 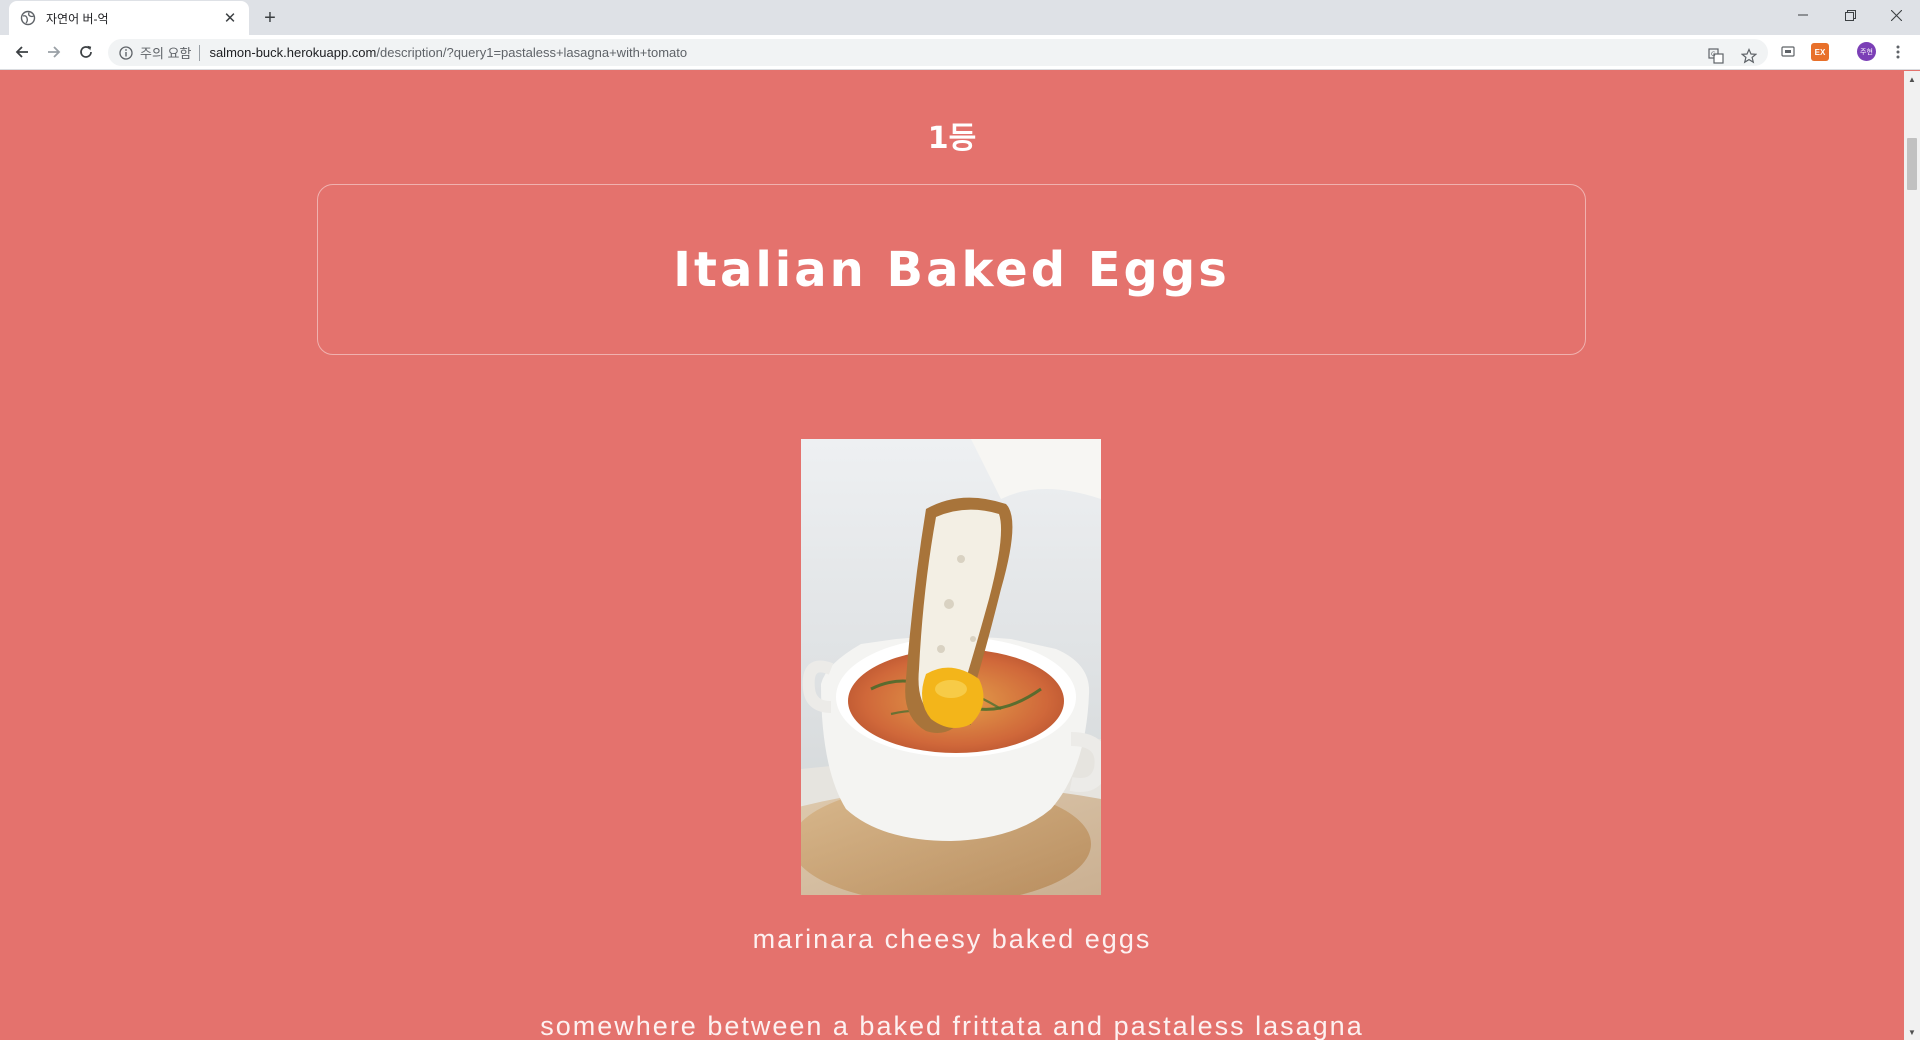 I want to click on url-host: salmon-buck.herokuapp.com, so click(x=293, y=52).